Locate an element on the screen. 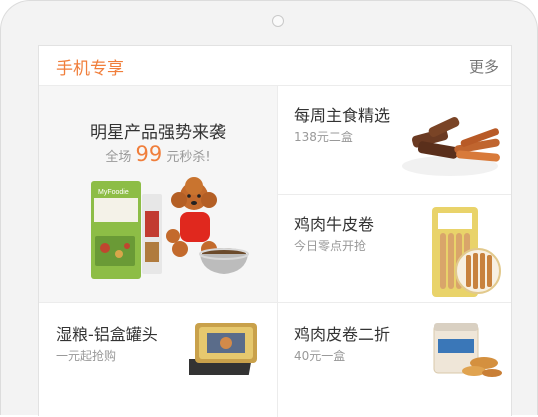  camera-icon is located at coordinates (278, 21).